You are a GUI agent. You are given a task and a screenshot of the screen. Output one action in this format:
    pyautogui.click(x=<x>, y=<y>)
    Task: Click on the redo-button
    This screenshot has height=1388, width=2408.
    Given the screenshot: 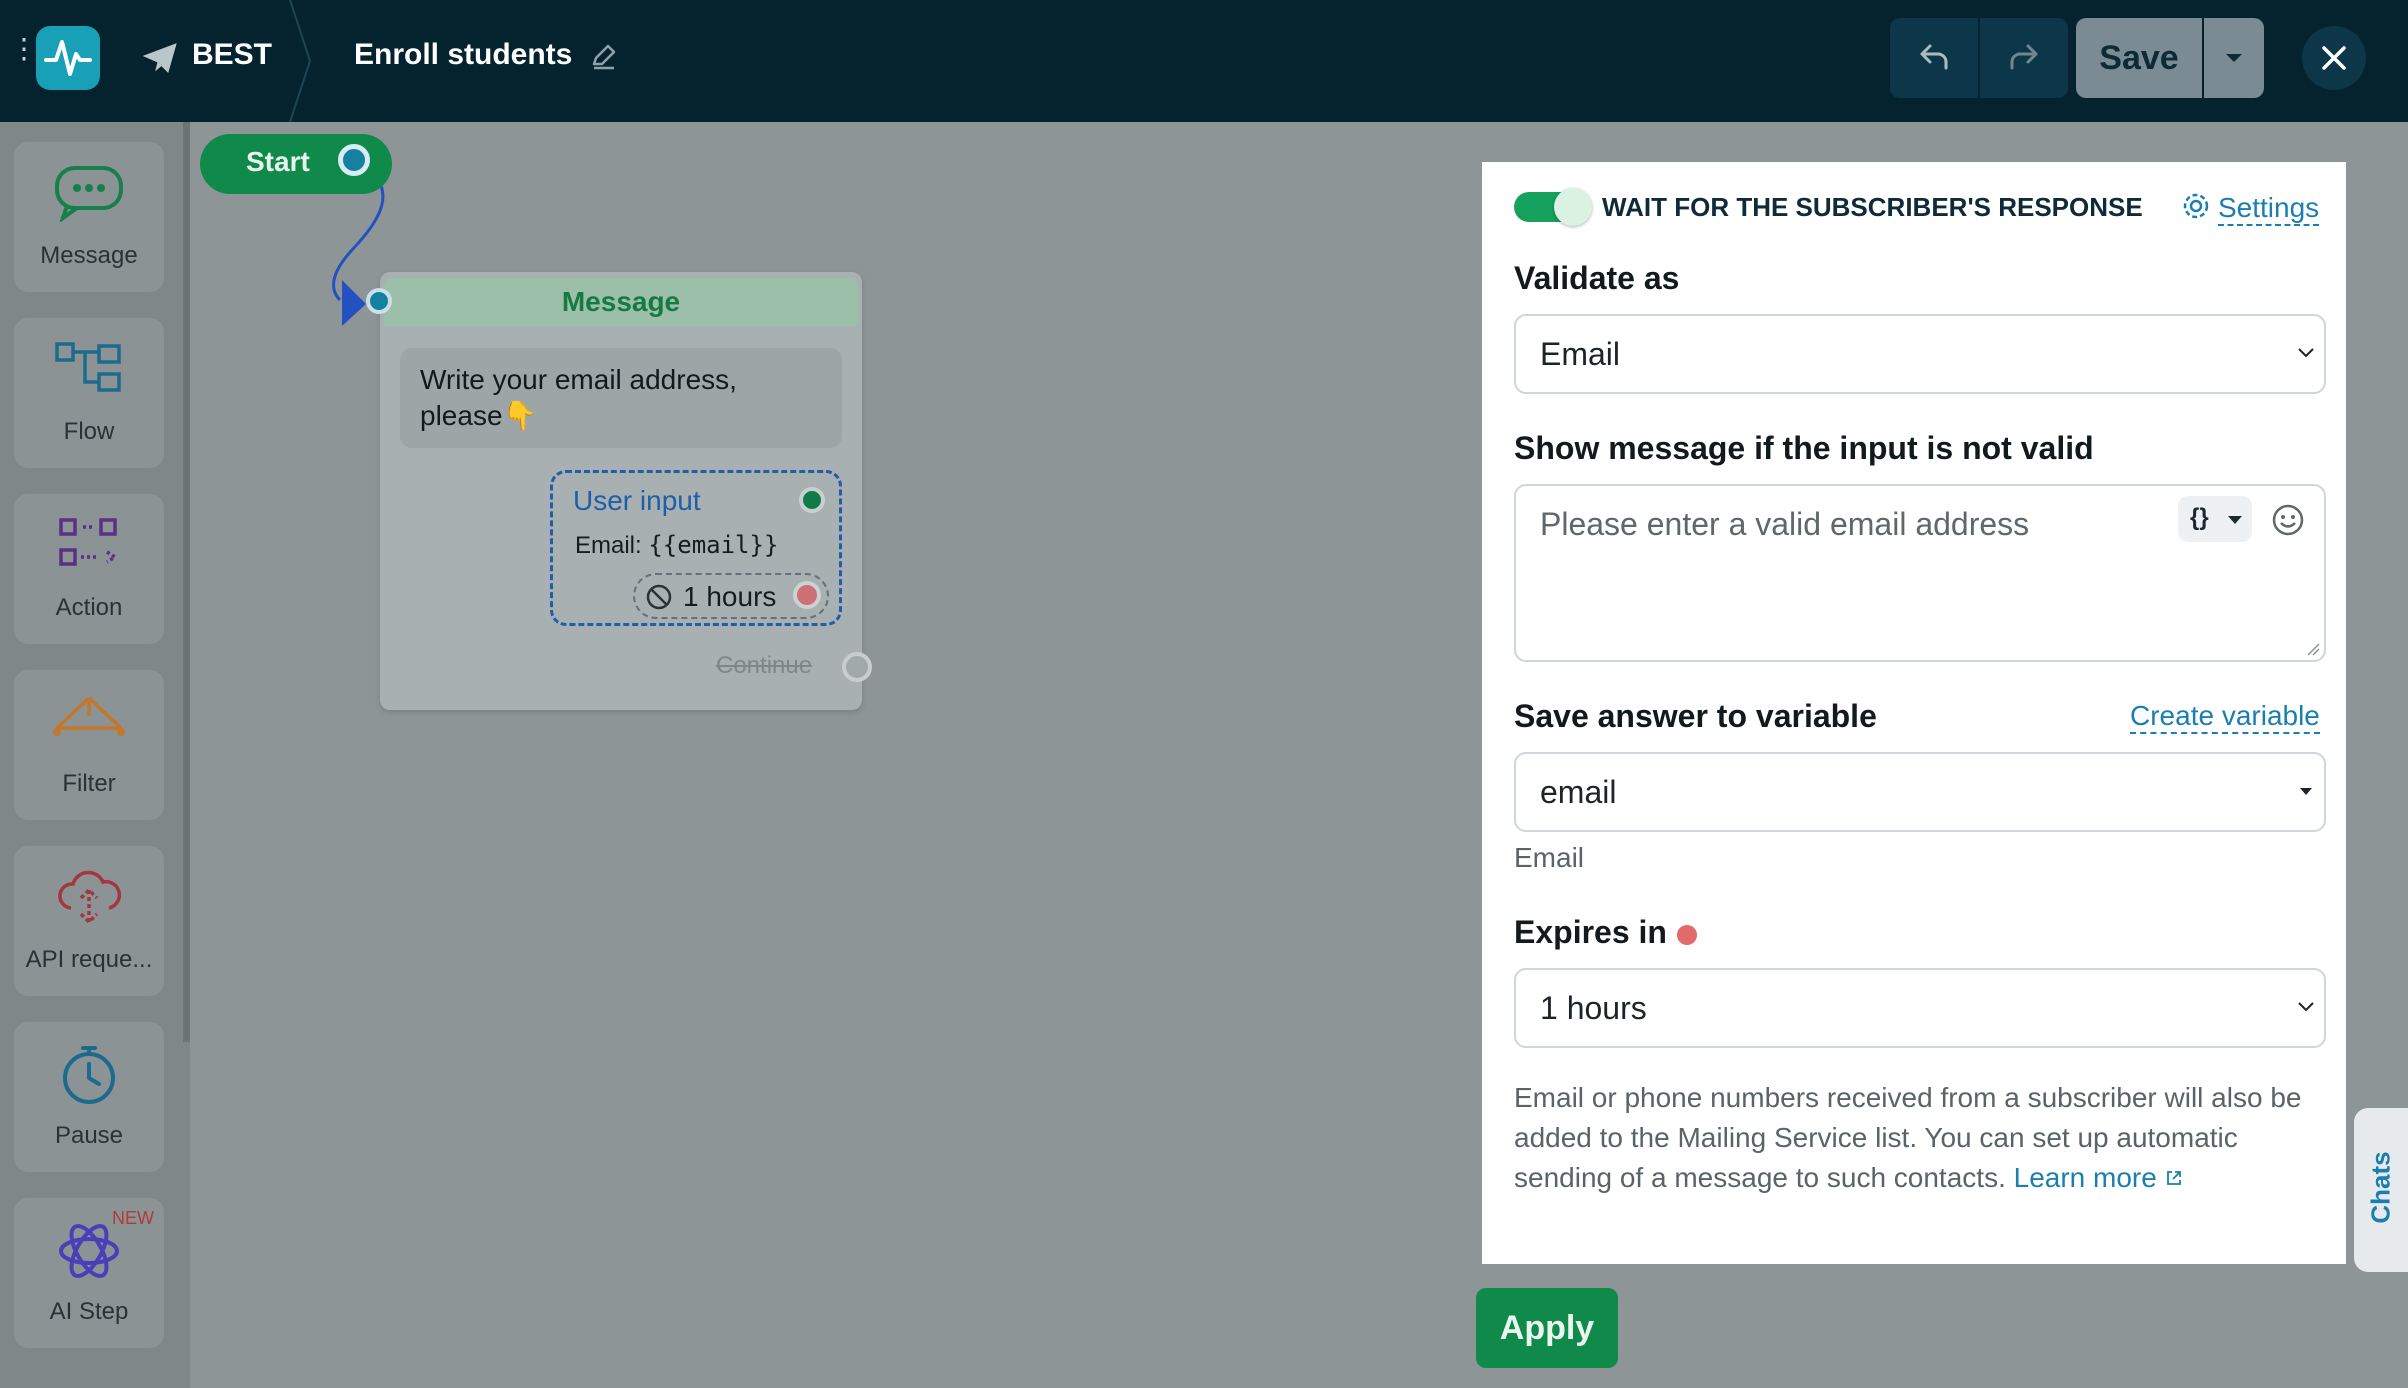 What is the action you would take?
    pyautogui.click(x=2024, y=58)
    